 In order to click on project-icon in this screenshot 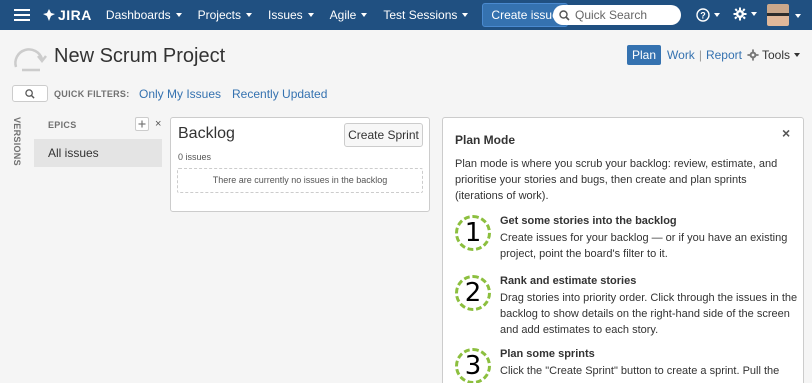, I will do `click(30, 59)`.